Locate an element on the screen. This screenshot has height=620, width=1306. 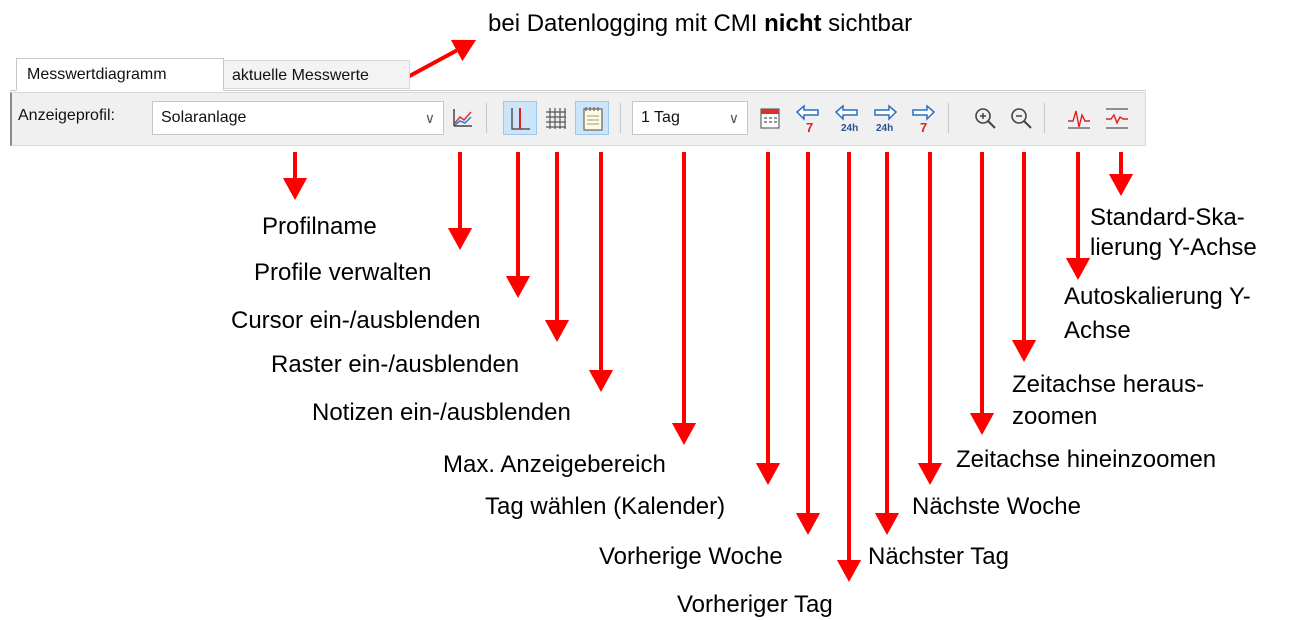
arrow-profilname is located at coordinates (295, 176).